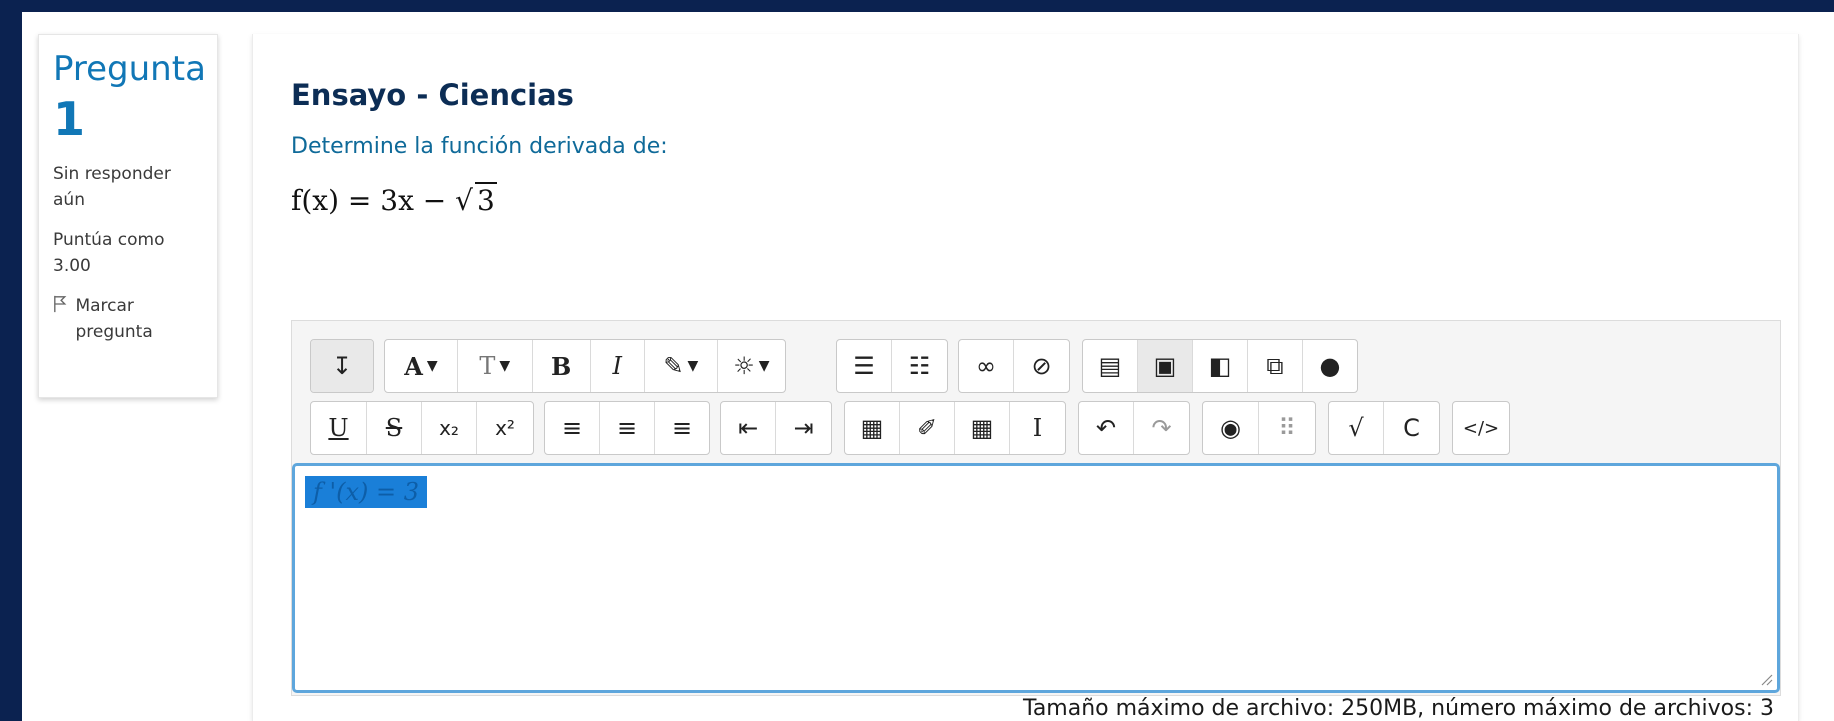  I want to click on toolbar-toggle-button: ↧, so click(342, 366).